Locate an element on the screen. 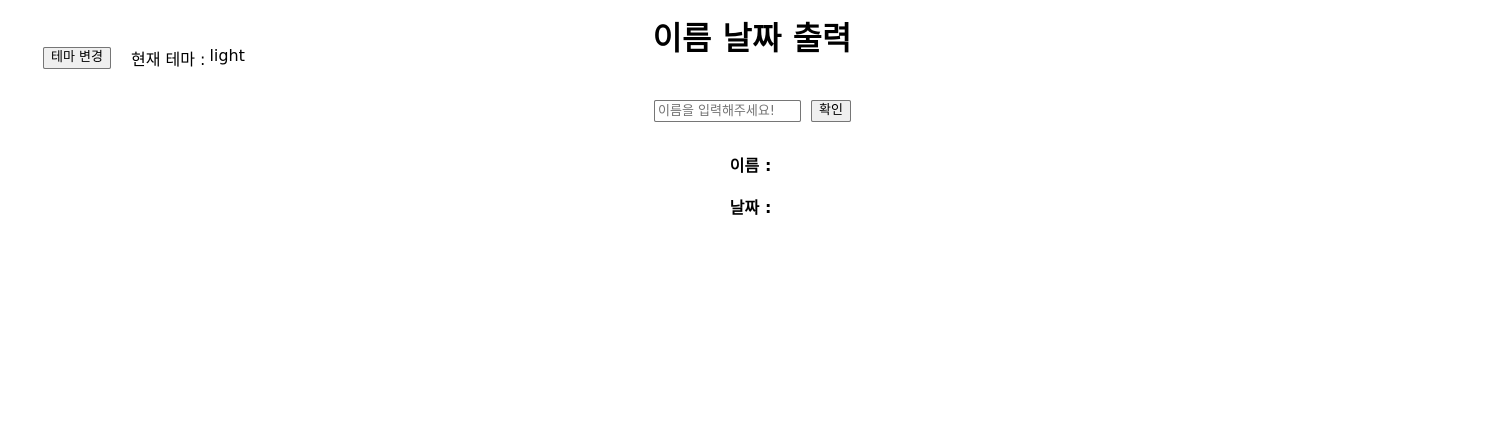  name-result-label: 이름 : is located at coordinates (751, 165).